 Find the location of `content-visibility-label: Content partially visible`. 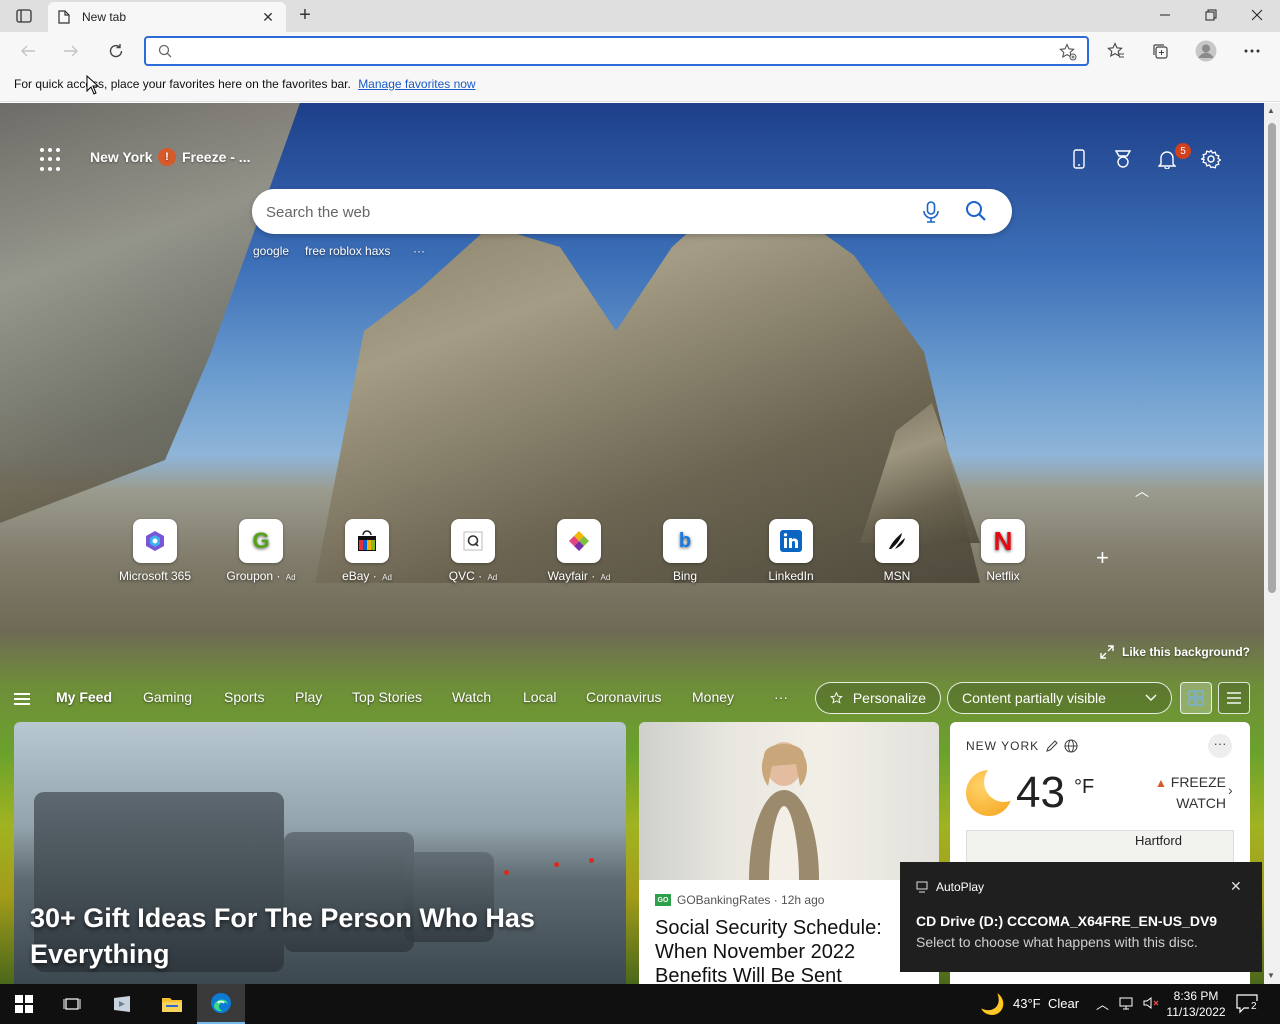

content-visibility-label: Content partially visible is located at coordinates (1034, 698).